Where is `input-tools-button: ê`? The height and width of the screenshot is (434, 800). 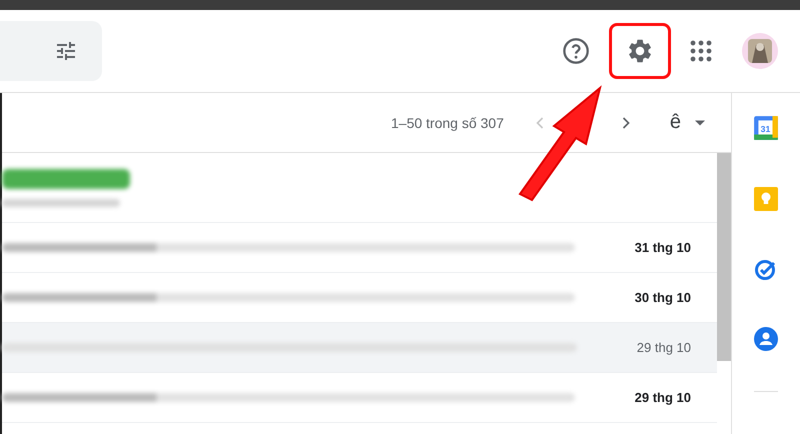 input-tools-button: ê is located at coordinates (678, 122).